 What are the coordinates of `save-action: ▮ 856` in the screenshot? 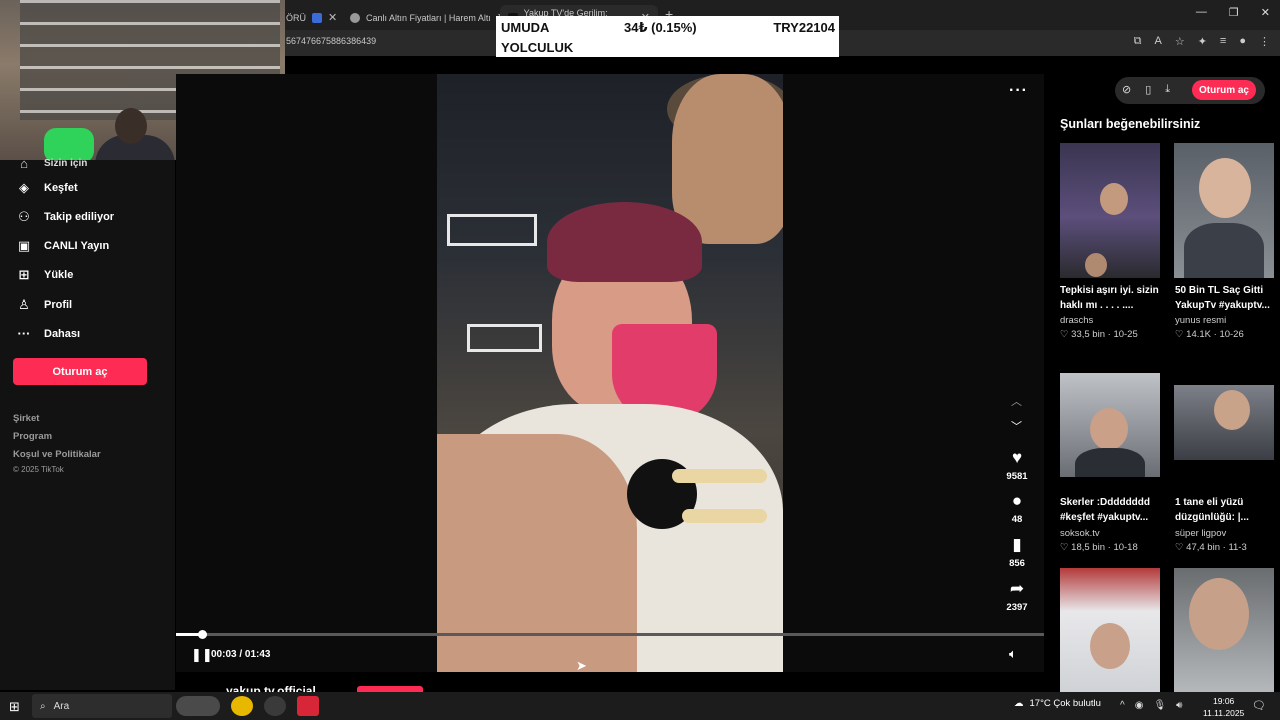 It's located at (1017, 552).